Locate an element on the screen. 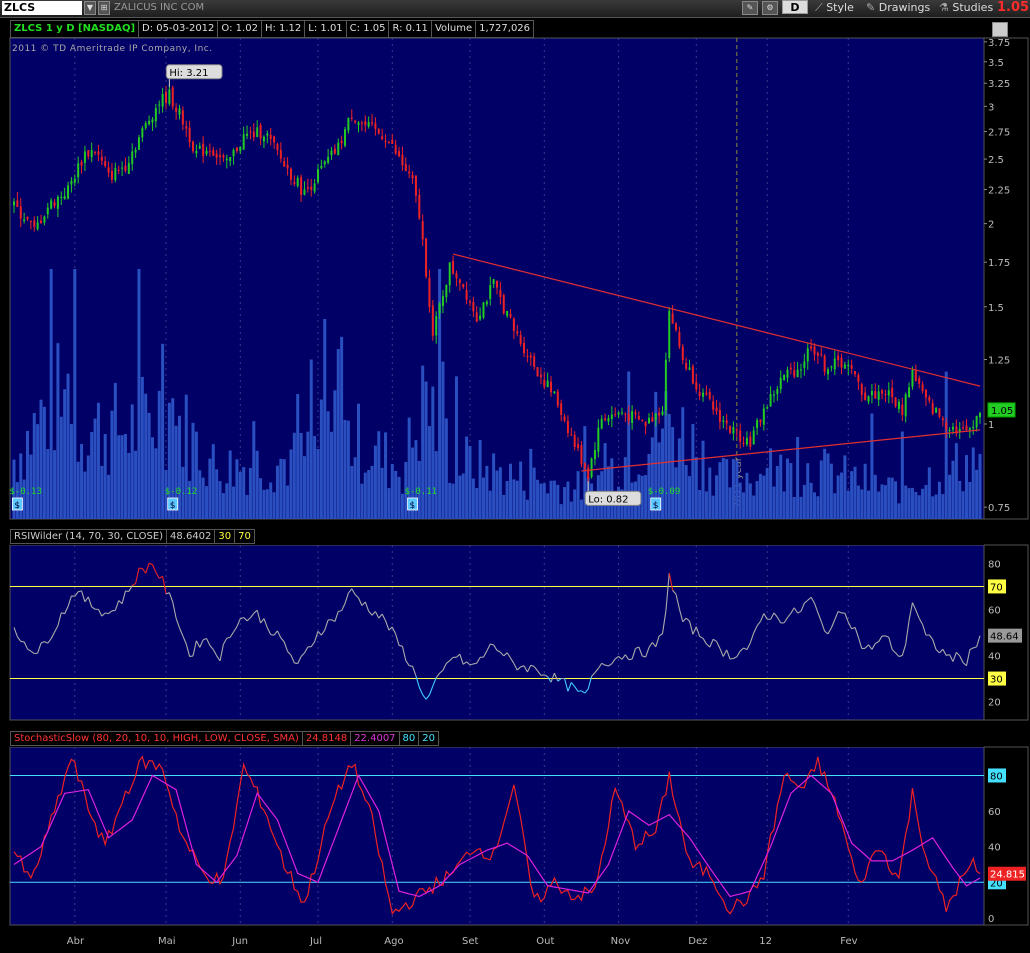 The height and width of the screenshot is (953, 1030). y-tick-label: 2.75 is located at coordinates (999, 133).